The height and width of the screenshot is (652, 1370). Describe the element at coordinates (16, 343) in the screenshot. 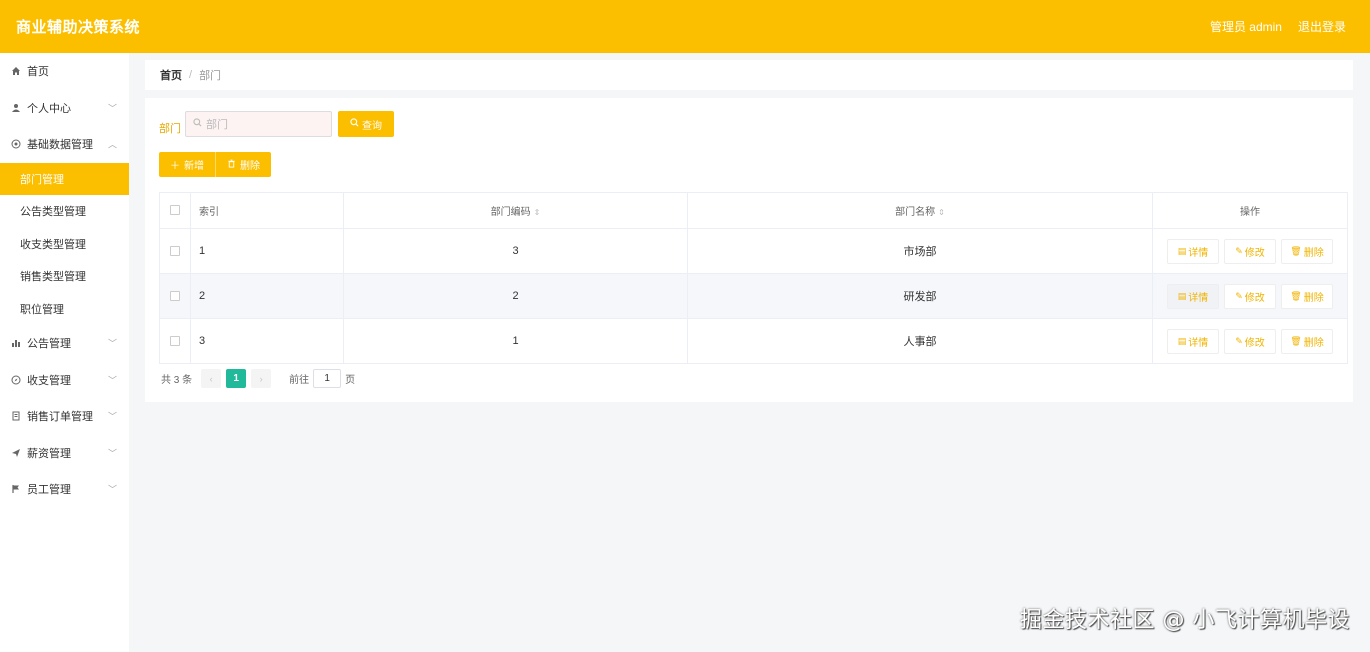

I see `bar-chart-icon` at that location.